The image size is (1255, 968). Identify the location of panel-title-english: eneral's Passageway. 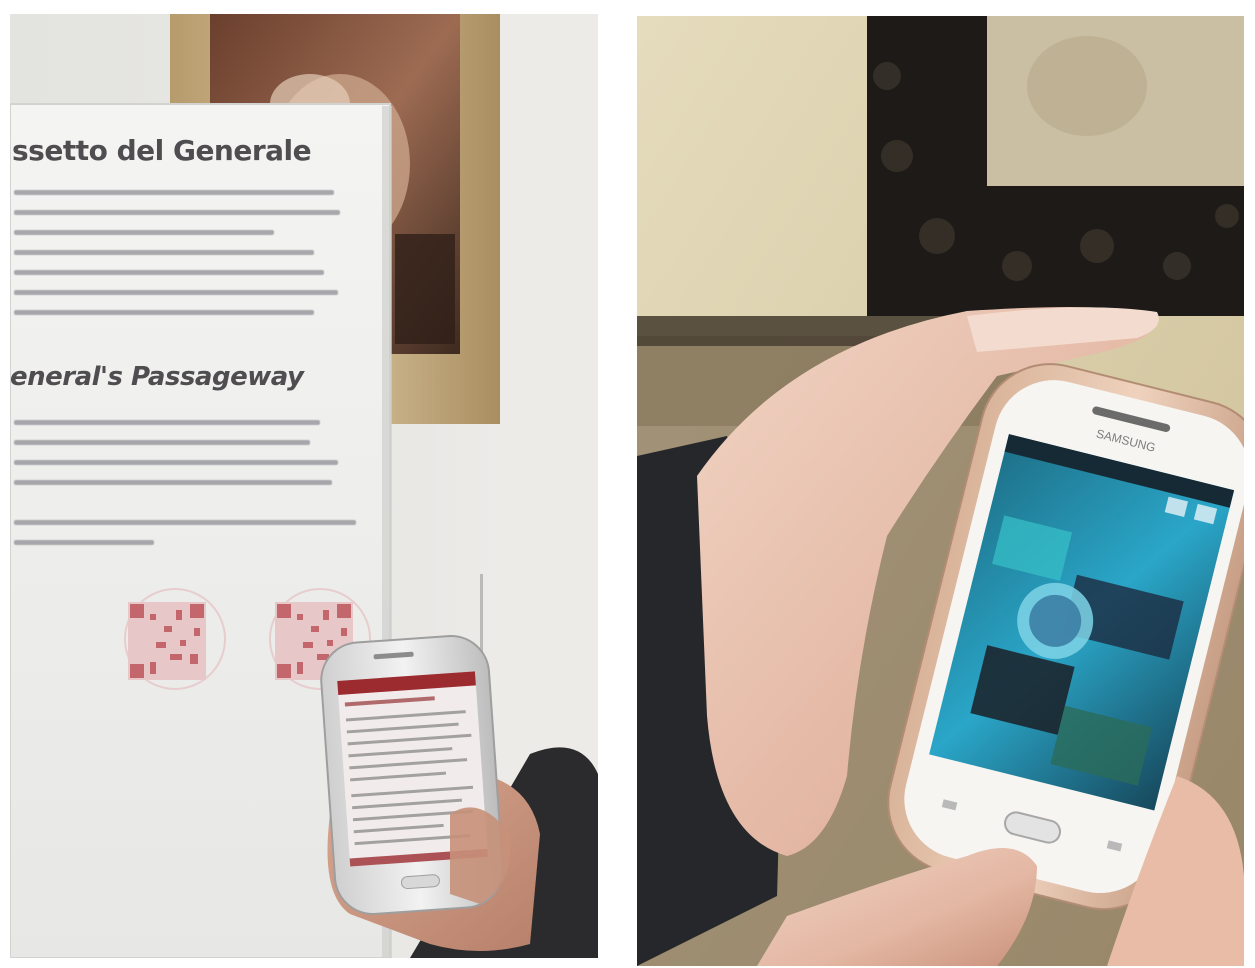
(157, 377).